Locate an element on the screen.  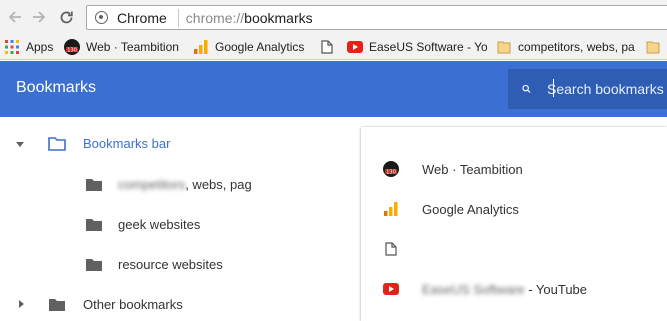
address-bar: Chrome chrome://bookmarks is located at coordinates (376, 17).